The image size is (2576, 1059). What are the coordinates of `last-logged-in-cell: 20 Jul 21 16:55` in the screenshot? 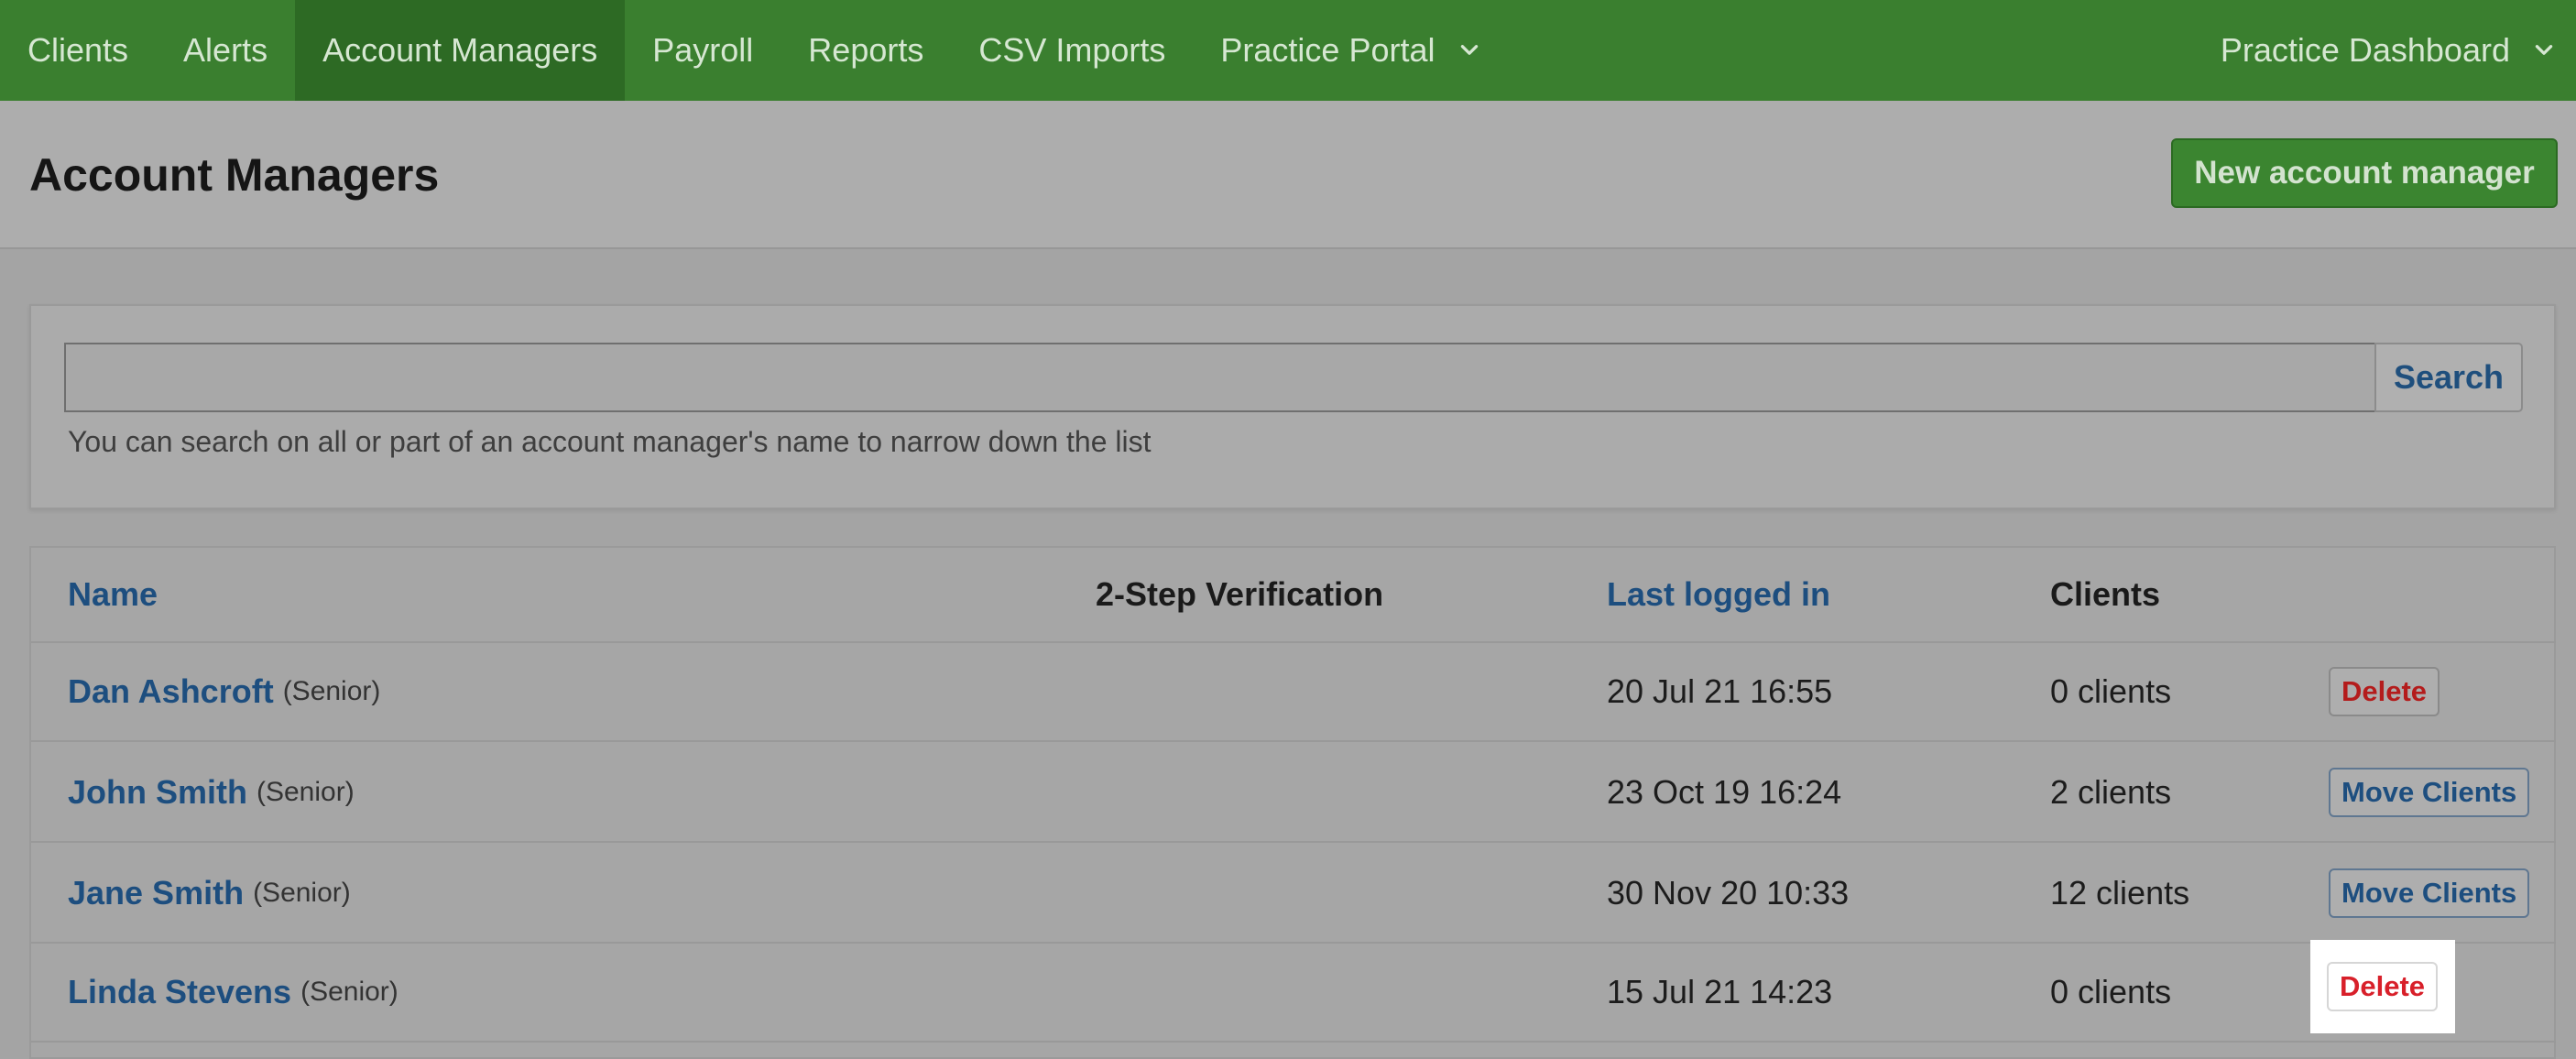 It's located at (1720, 691).